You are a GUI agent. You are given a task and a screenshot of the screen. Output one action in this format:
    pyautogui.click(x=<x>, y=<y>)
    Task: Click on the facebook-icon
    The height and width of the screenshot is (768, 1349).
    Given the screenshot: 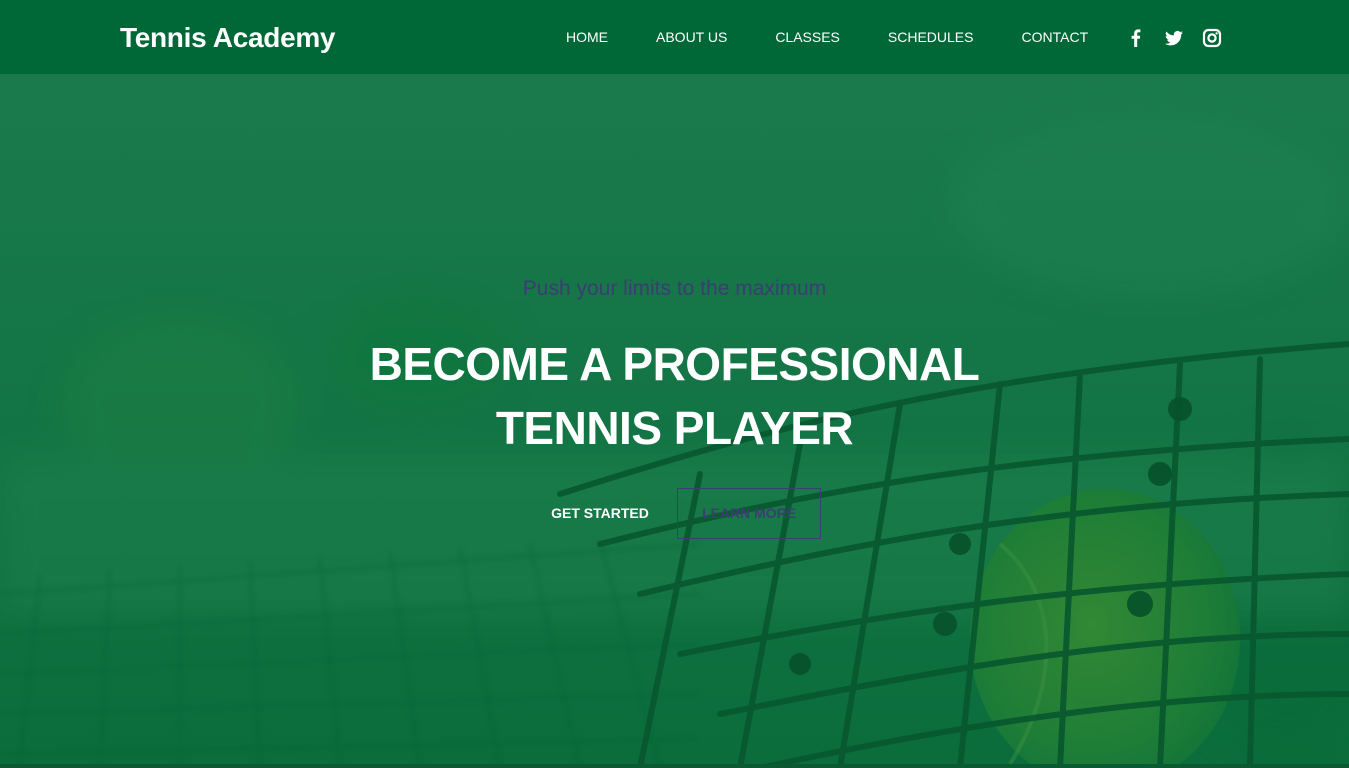 What is the action you would take?
    pyautogui.click(x=1136, y=38)
    